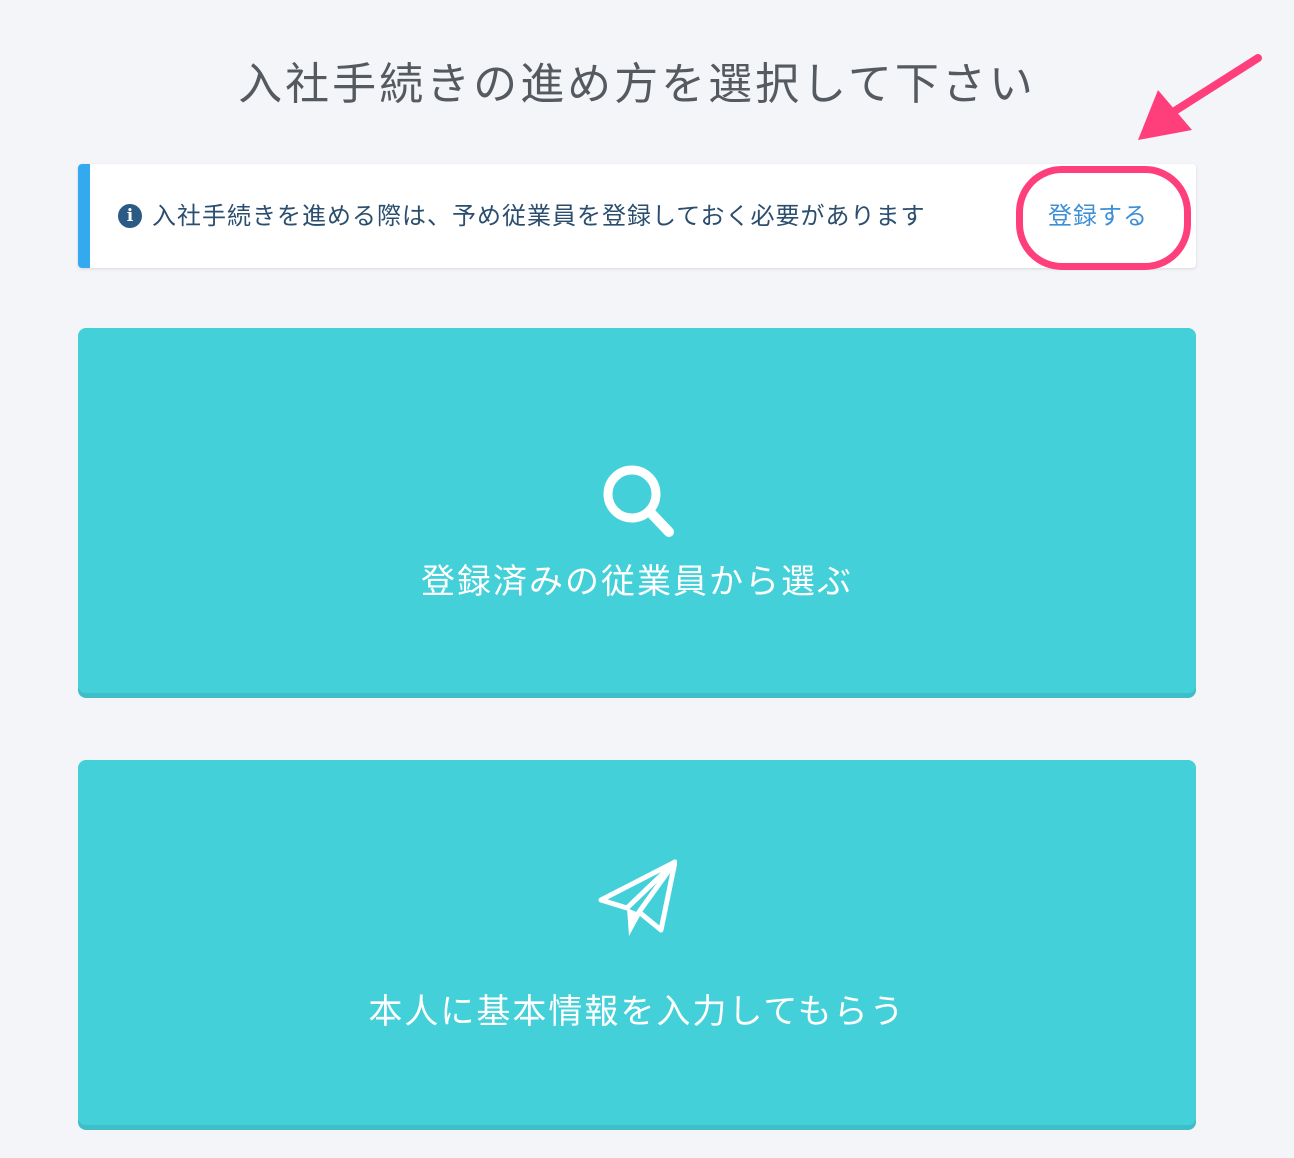 This screenshot has height=1158, width=1294. What do you see at coordinates (130, 216) in the screenshot?
I see `info-circle-icon: i` at bounding box center [130, 216].